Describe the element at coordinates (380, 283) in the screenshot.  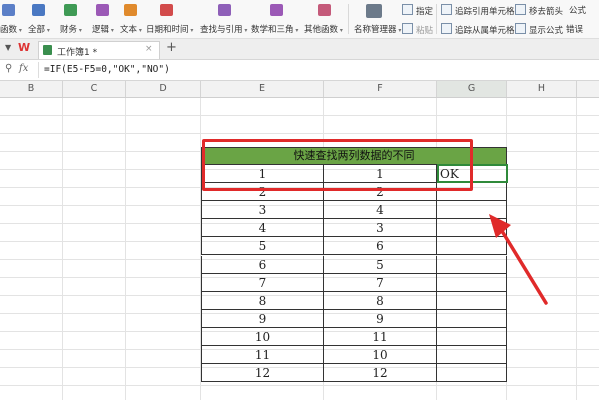
I see `table-cell-f: 7` at that location.